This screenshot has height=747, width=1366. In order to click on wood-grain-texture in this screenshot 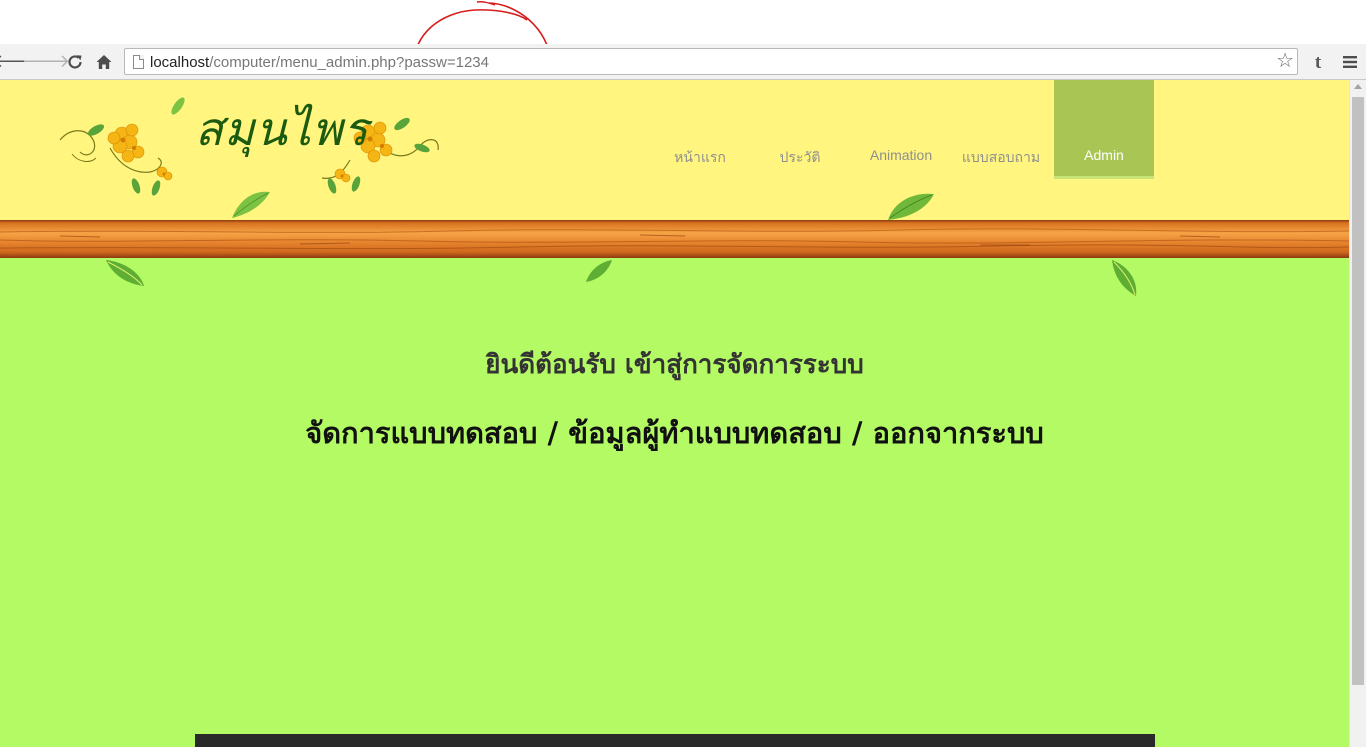, I will do `click(674, 239)`.